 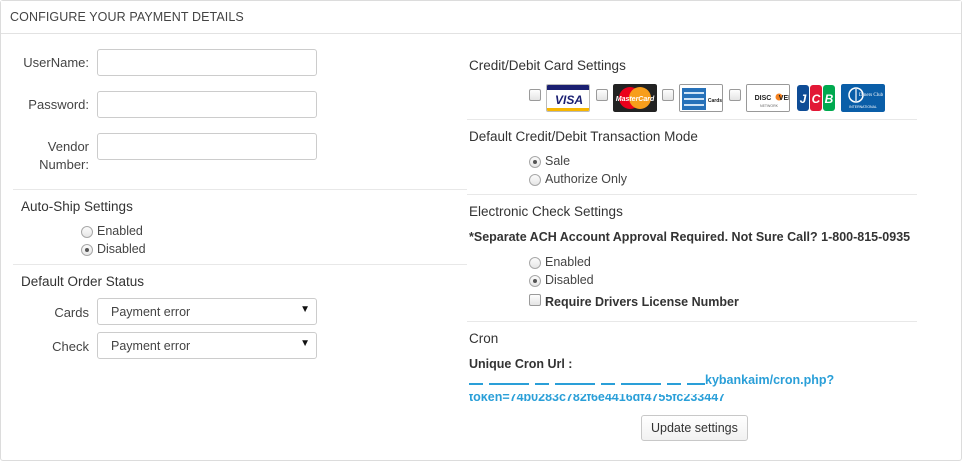 I want to click on mastercard-checkbox, so click(x=602, y=95).